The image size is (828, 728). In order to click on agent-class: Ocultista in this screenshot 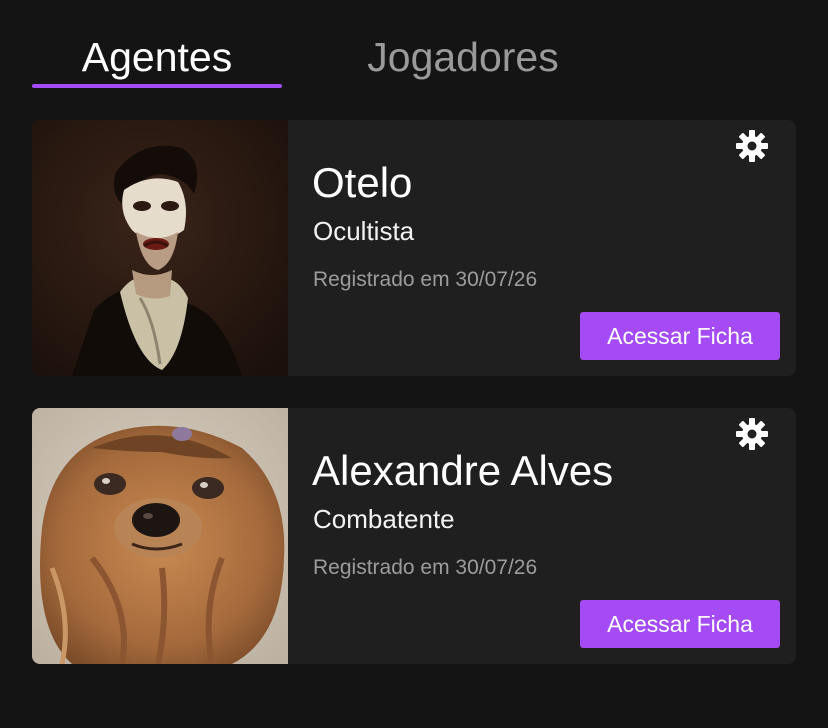, I will do `click(364, 231)`.